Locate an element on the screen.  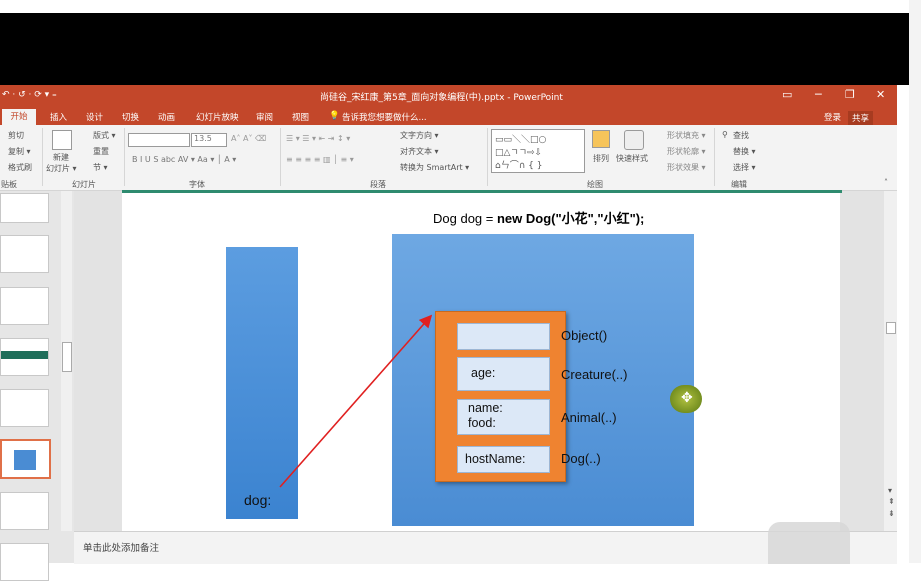
notes-placeholder: 单击此处添加备注 is located at coordinates (121, 548).